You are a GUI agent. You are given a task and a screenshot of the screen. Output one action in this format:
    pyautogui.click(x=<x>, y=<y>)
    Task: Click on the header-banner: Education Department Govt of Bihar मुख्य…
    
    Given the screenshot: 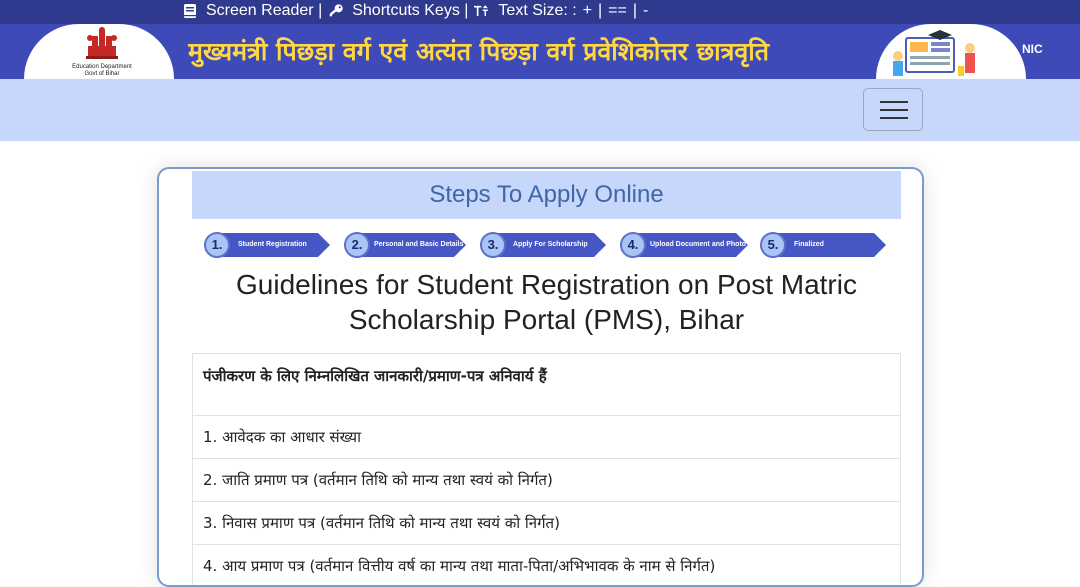 What is the action you would take?
    pyautogui.click(x=540, y=51)
    